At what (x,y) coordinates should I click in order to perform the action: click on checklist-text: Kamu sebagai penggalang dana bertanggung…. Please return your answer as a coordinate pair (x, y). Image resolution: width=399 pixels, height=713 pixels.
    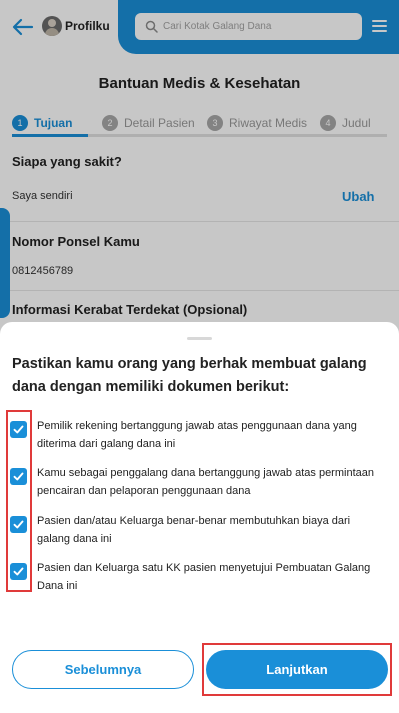
    Looking at the image, I should click on (205, 482).